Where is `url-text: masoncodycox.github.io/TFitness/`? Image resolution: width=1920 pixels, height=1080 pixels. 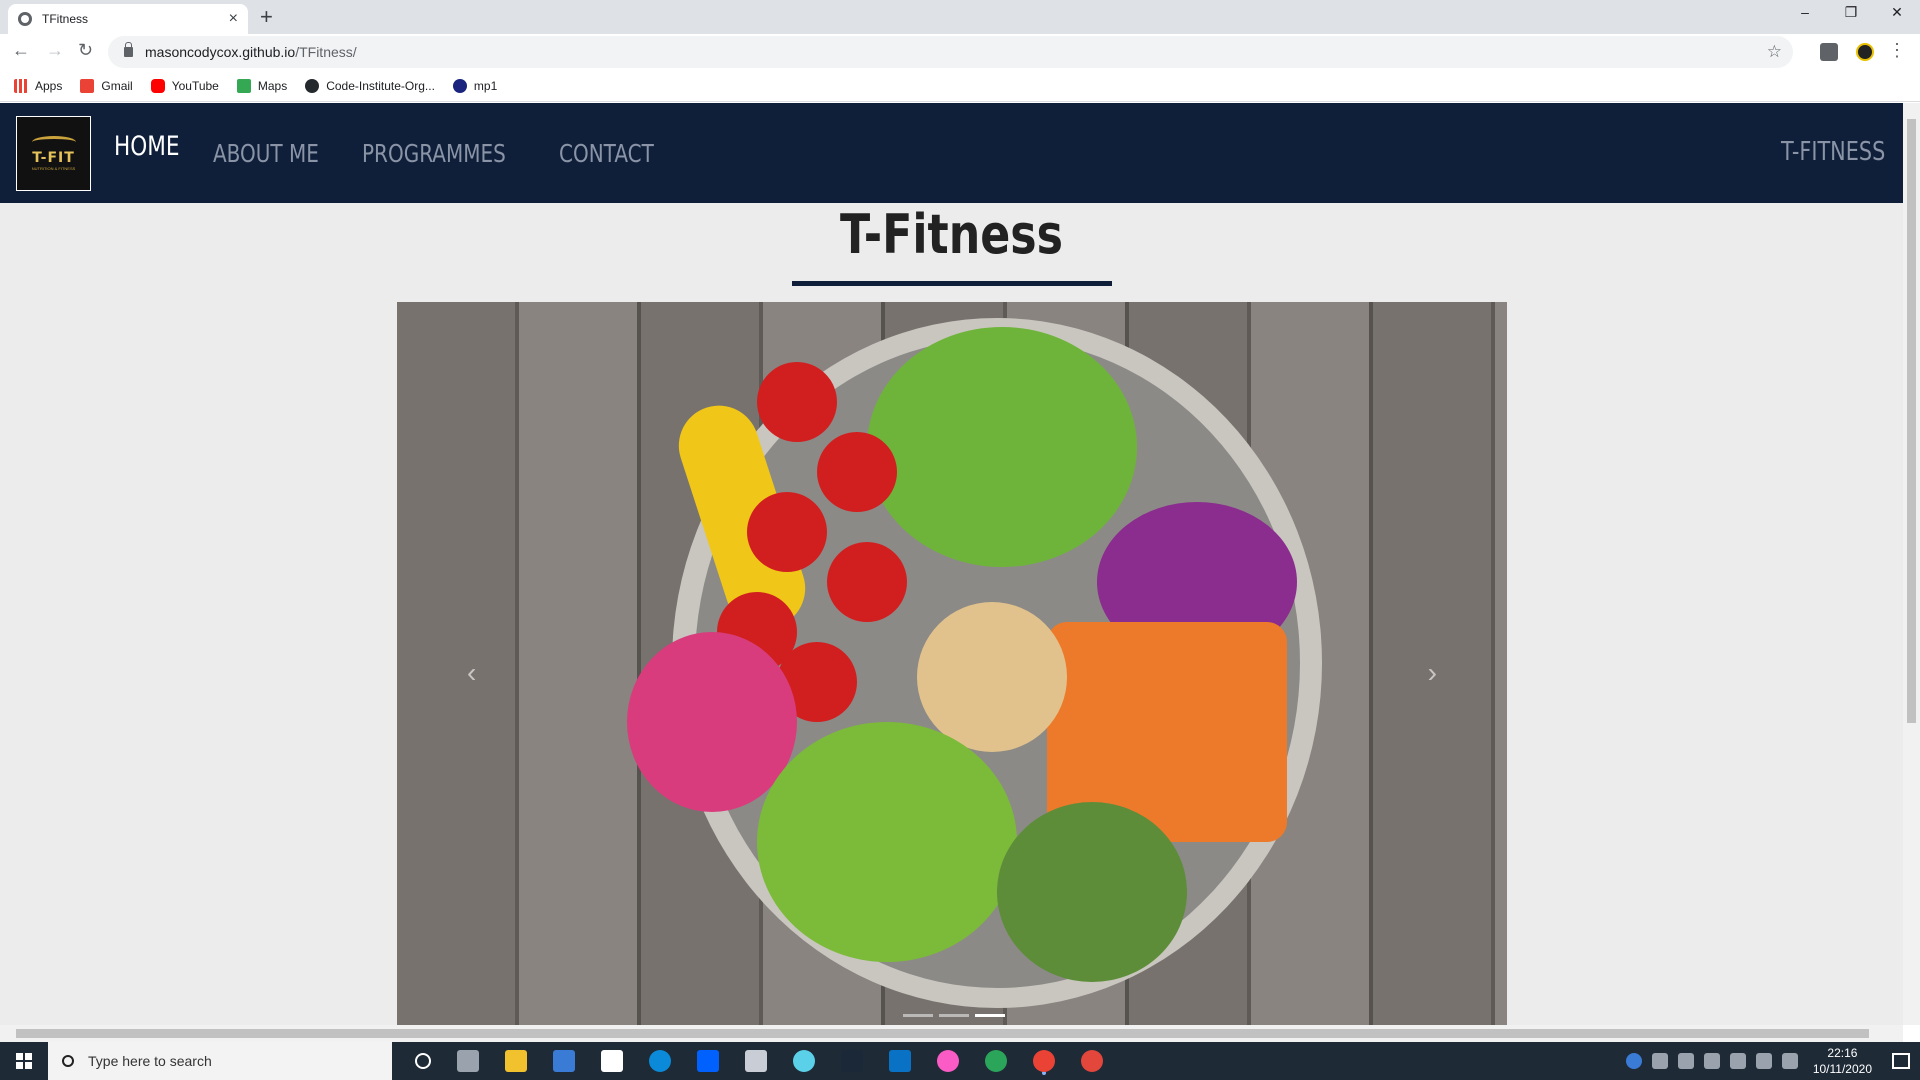
url-text: masoncodycox.github.io/TFitness/ is located at coordinates (251, 52).